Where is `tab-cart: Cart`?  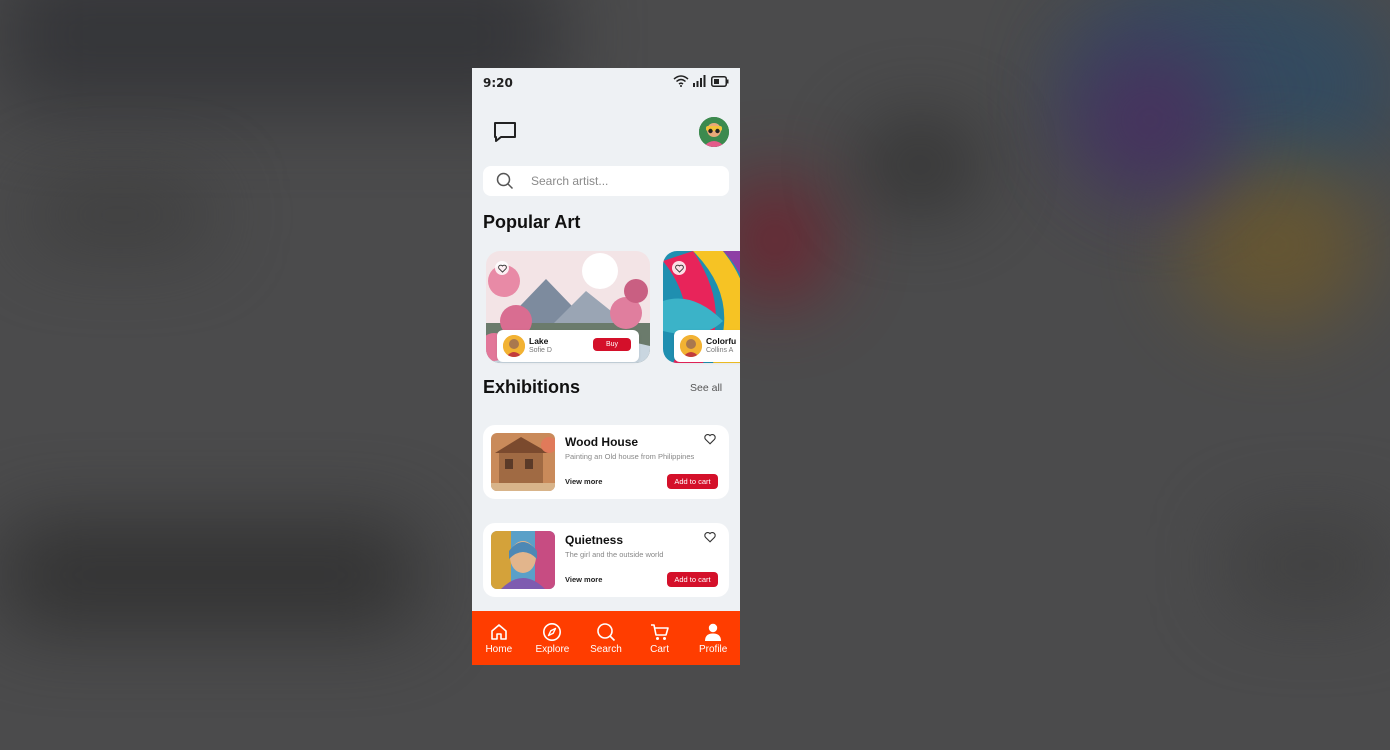
tab-cart: Cart is located at coordinates (660, 638).